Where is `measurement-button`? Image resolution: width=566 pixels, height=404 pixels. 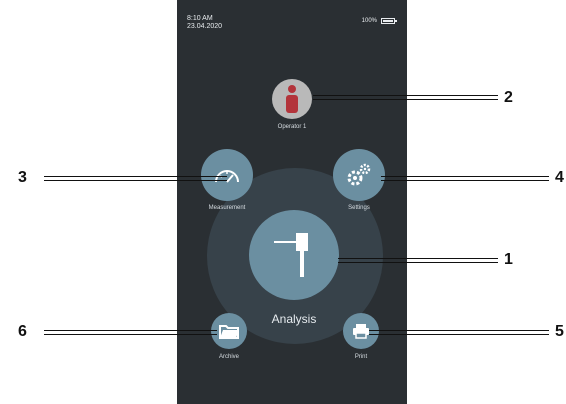 measurement-button is located at coordinates (227, 175).